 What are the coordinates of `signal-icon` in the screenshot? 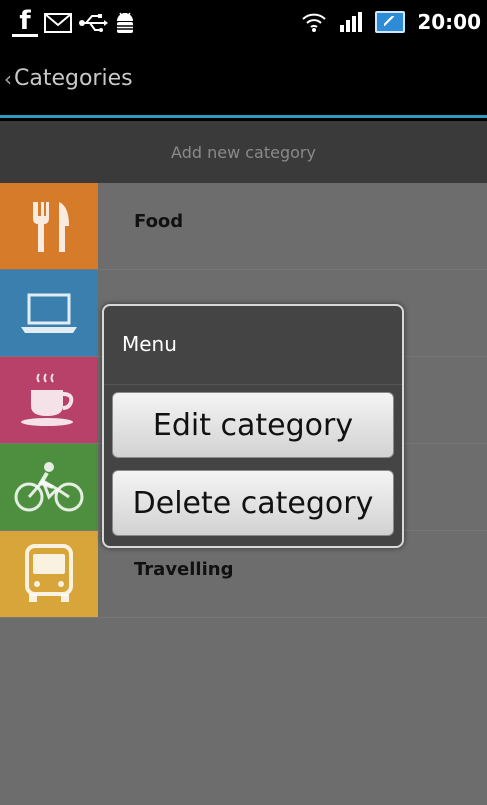 It's located at (351, 22).